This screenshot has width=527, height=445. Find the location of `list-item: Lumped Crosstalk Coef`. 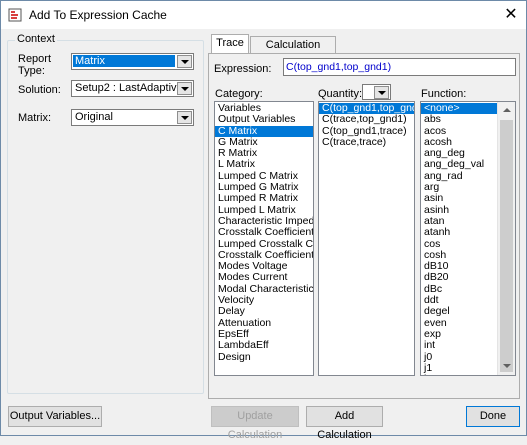

list-item: Lumped Crosstalk Coef is located at coordinates (264, 244).